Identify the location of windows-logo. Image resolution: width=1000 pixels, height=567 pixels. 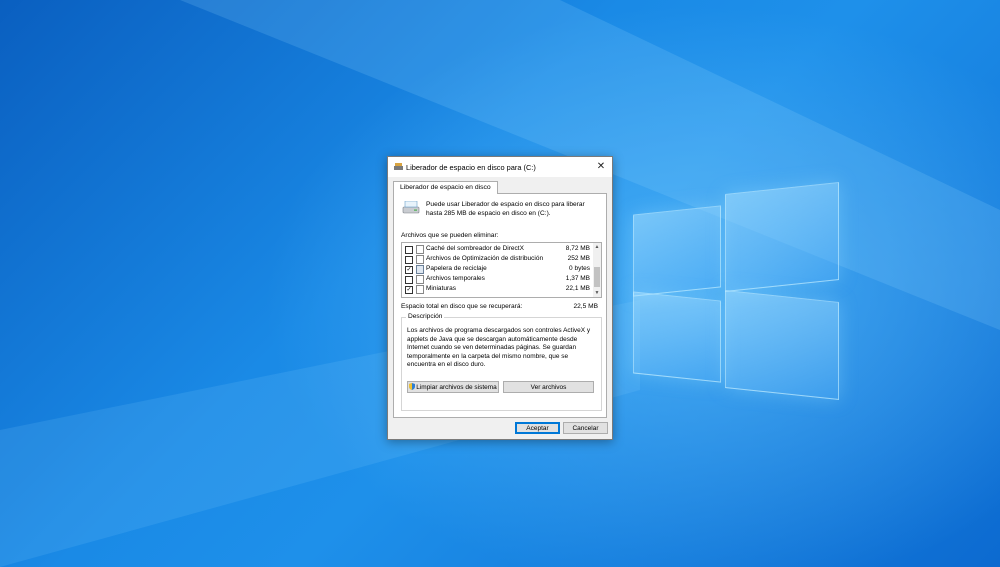
(736, 291).